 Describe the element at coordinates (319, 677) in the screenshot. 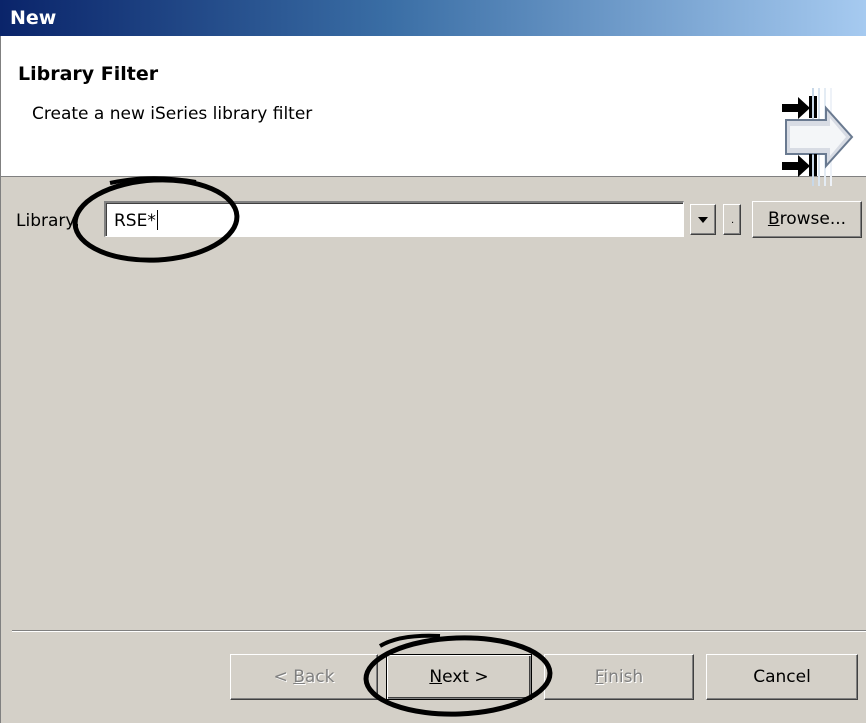

I see `back-label: ack` at that location.